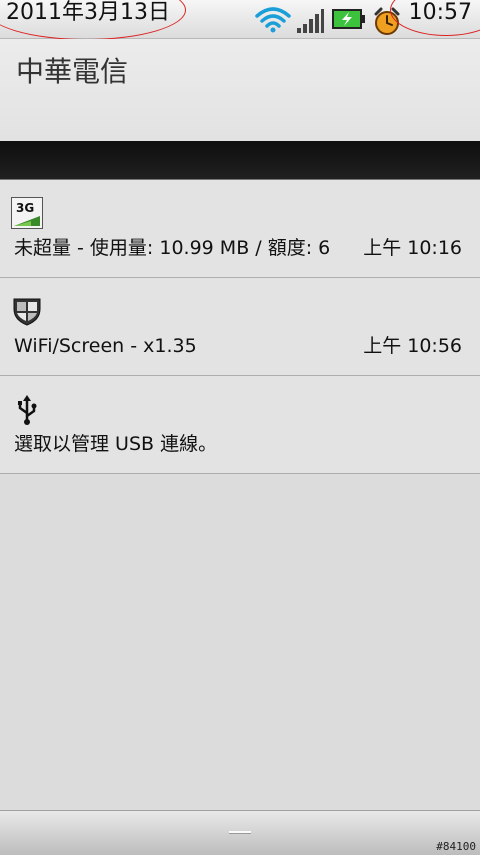 This screenshot has height=855, width=480. Describe the element at coordinates (240, 425) in the screenshot. I see `notification-item-usb: 選取以管理 USB 連線。` at that location.